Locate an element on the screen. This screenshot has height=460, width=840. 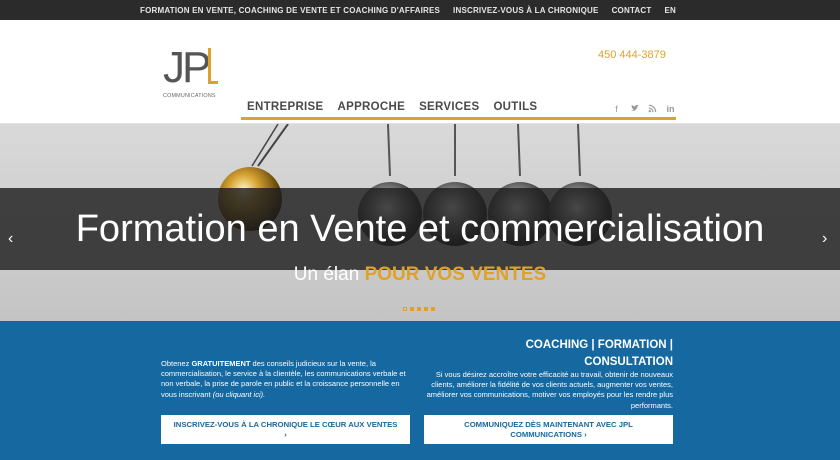
nav-entreprise: ENTREPRISE is located at coordinates (285, 107).